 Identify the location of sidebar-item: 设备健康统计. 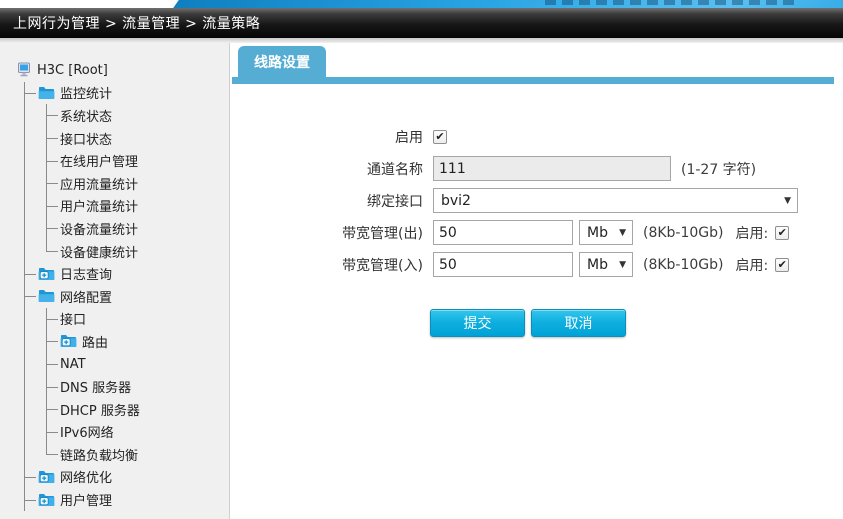
(144, 251).